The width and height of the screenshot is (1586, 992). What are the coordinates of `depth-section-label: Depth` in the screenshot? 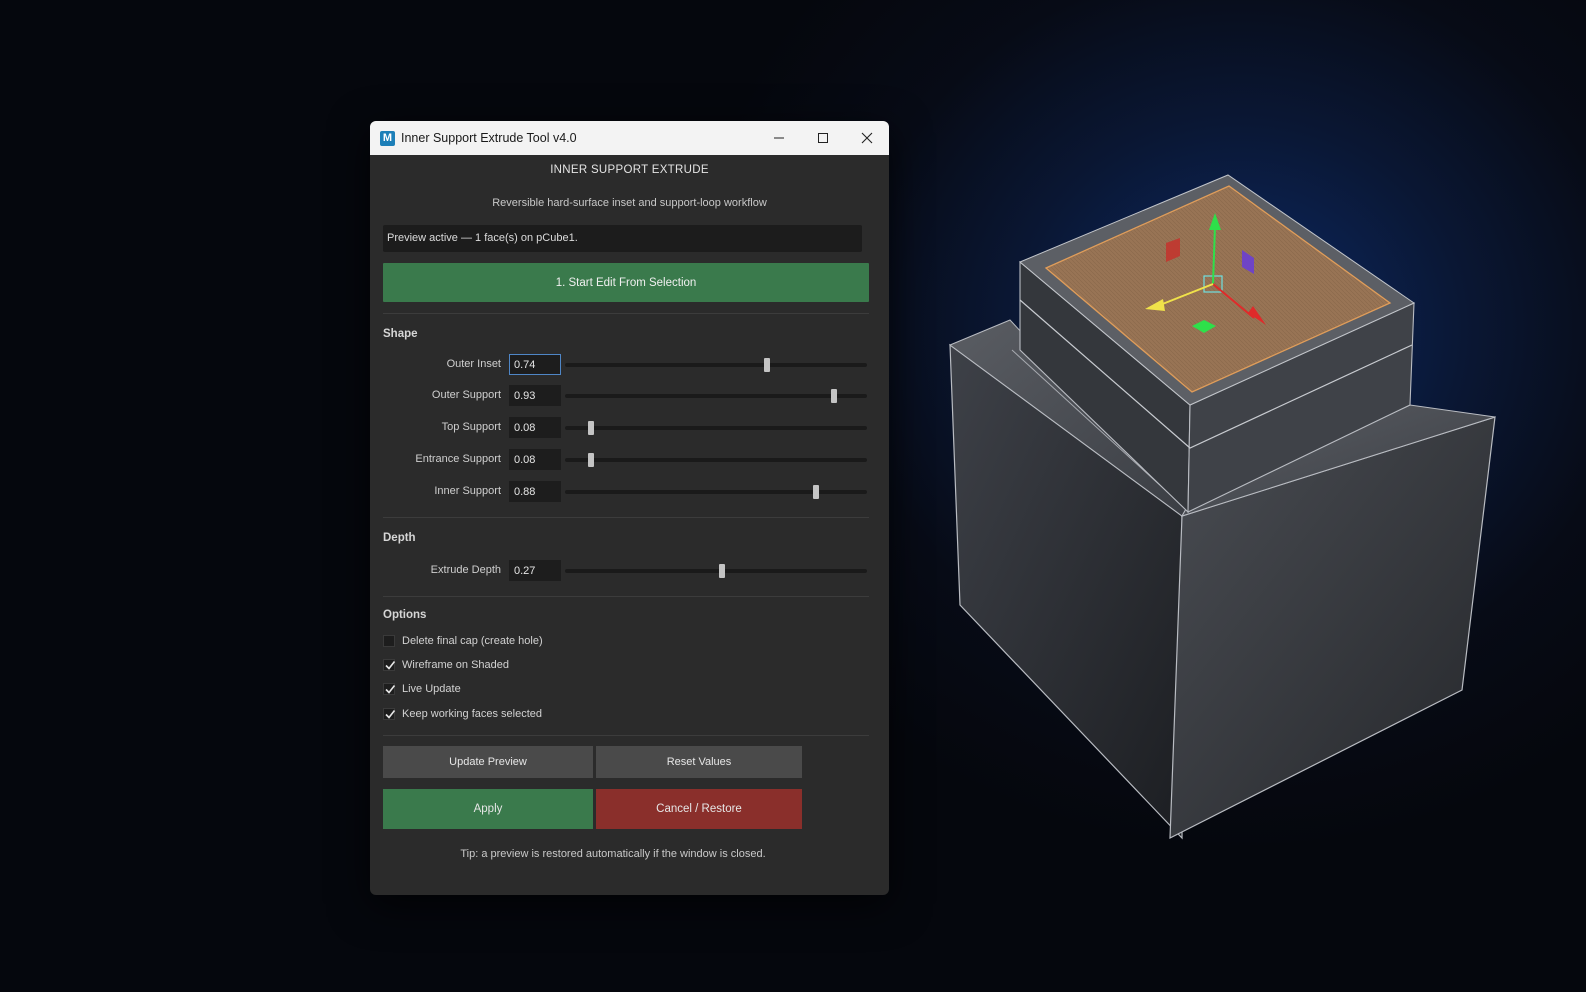 It's located at (399, 538).